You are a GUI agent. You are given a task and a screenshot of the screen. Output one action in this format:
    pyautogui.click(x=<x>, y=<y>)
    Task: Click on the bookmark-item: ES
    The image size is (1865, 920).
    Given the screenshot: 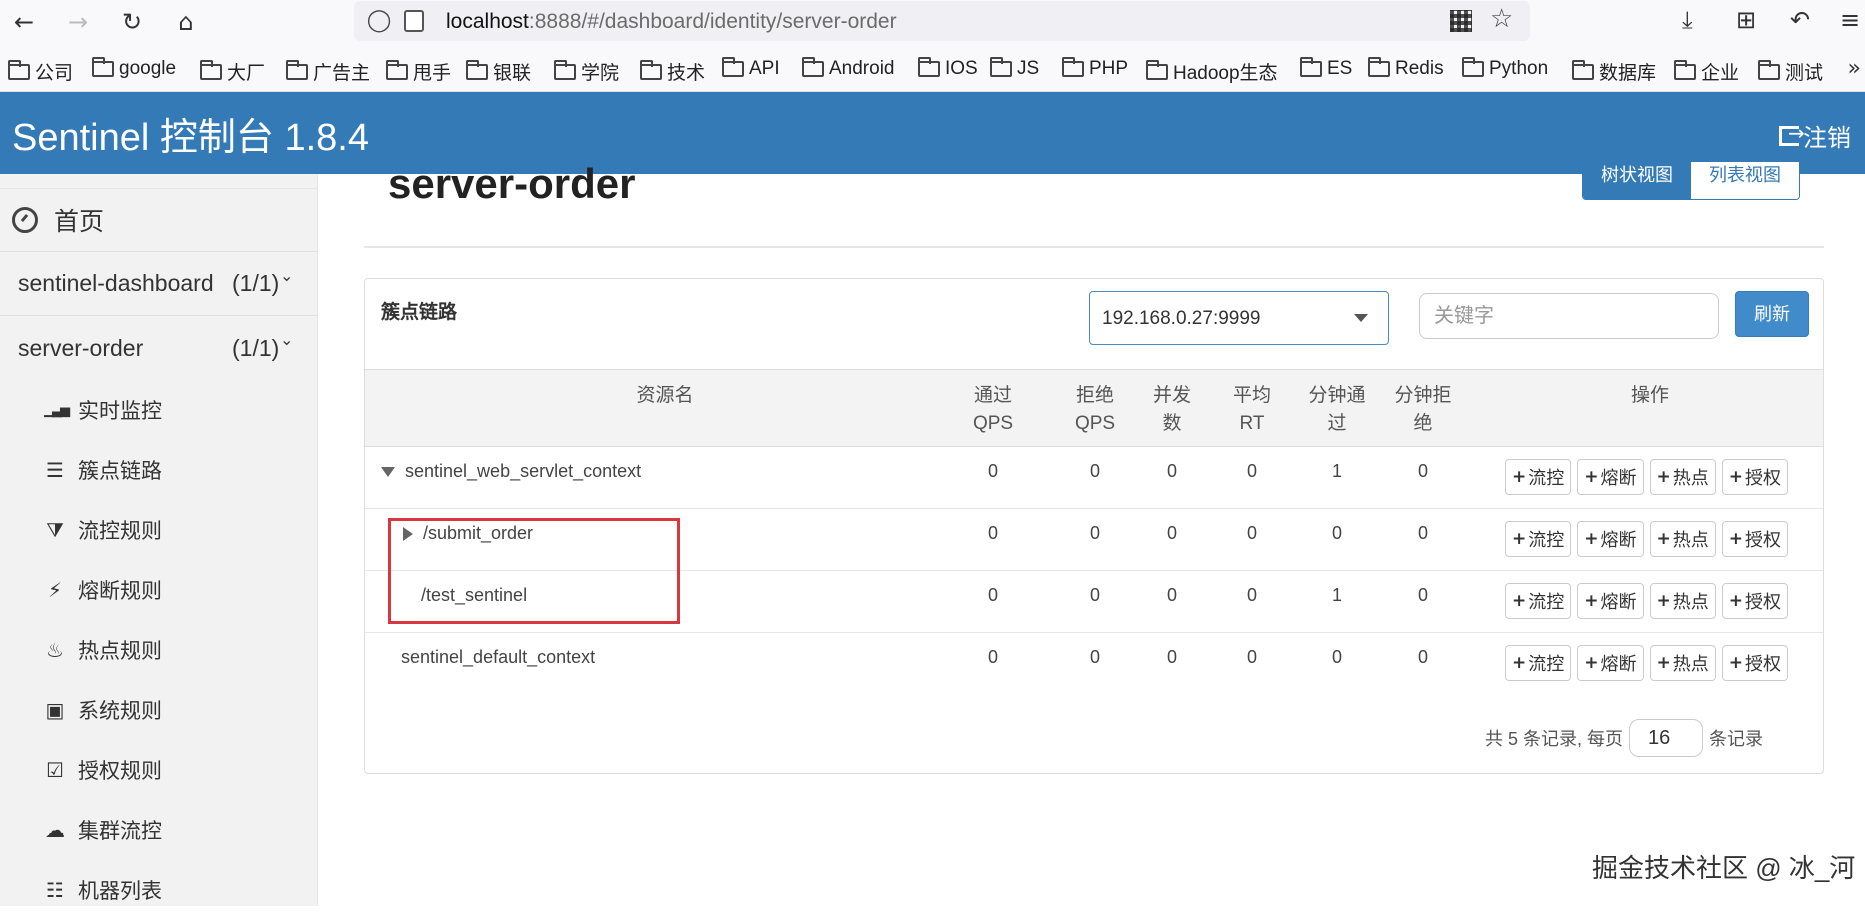 What is the action you would take?
    pyautogui.click(x=1326, y=68)
    